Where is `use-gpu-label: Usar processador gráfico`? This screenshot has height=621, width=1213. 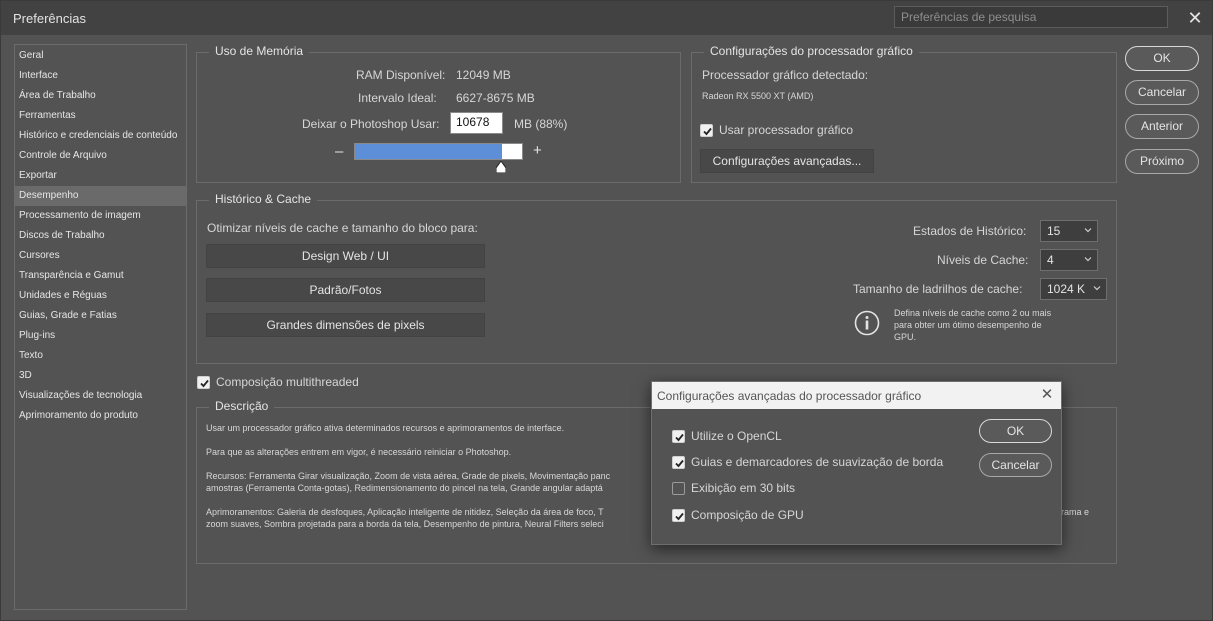 use-gpu-label: Usar processador gráfico is located at coordinates (786, 130).